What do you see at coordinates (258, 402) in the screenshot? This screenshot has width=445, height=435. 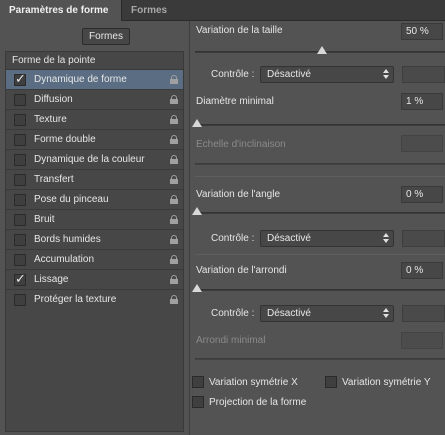 I see `projection-forme-label: Projection de la forme` at bounding box center [258, 402].